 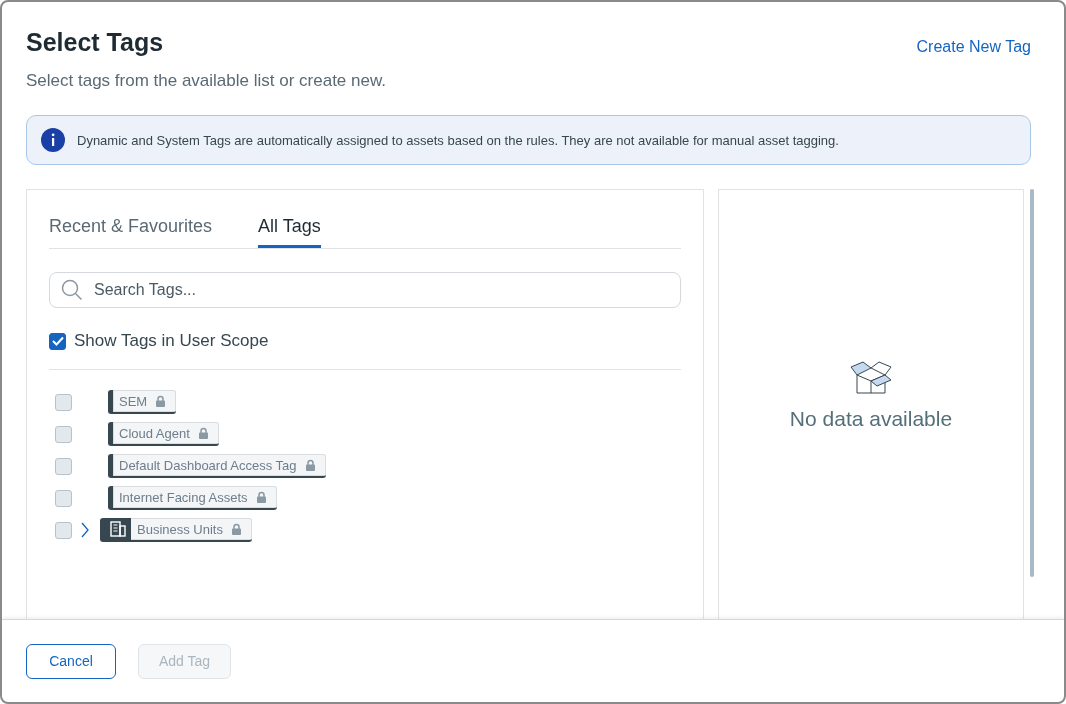 What do you see at coordinates (171, 341) in the screenshot?
I see `scope-checkbox-label: Show Tags in User Scope` at bounding box center [171, 341].